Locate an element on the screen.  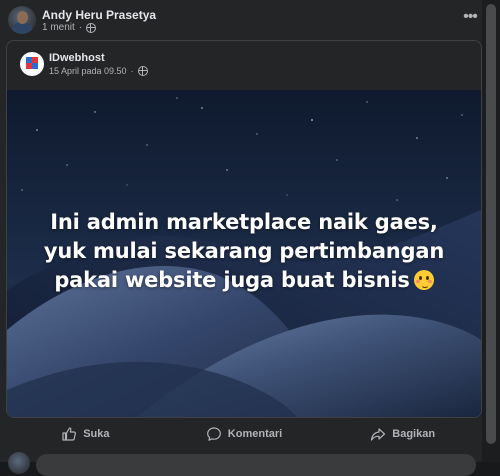
page-meta: 15 April pada 09.50 · is located at coordinates (98, 71).